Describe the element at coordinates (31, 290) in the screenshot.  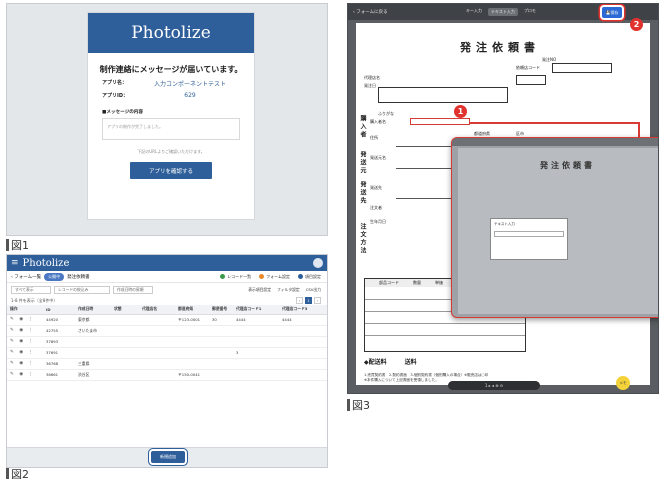
I see `display-select: すべて表示` at that location.